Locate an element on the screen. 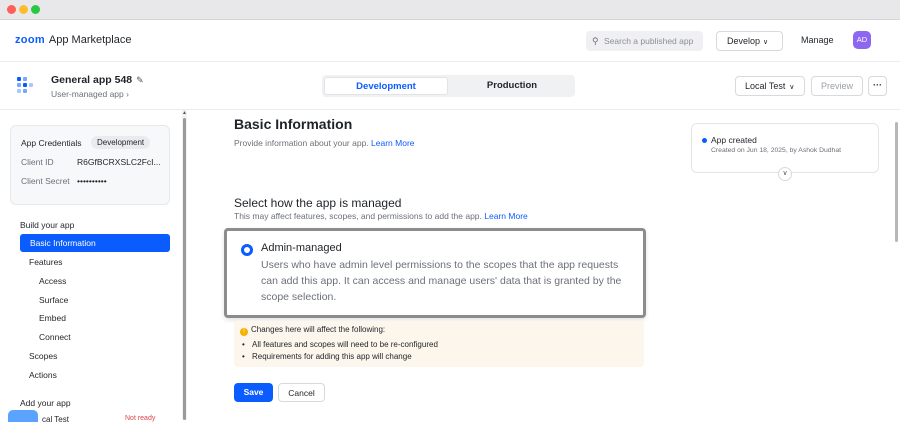  marketplace-wordmark: App Marketplace is located at coordinates (90, 40).